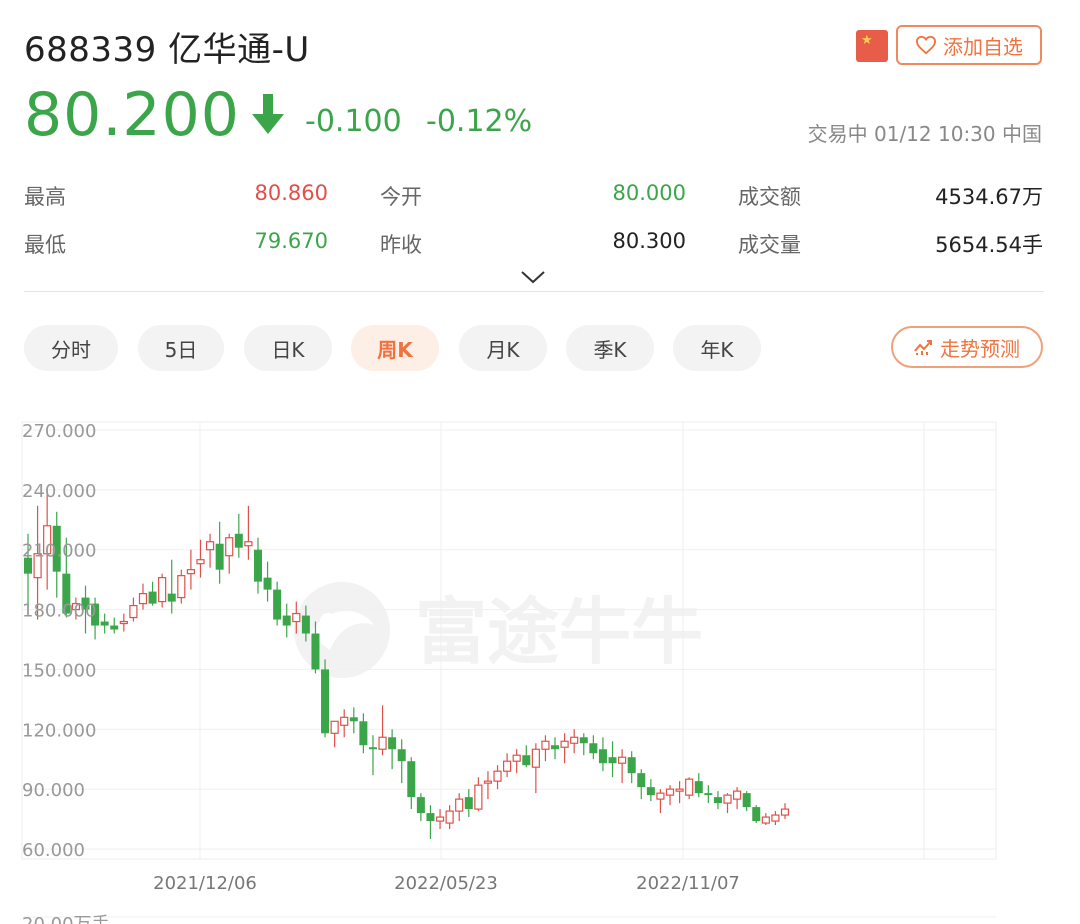 This screenshot has height=924, width=1080. What do you see at coordinates (867, 40) in the screenshot?
I see `flag-star: ★` at bounding box center [867, 40].